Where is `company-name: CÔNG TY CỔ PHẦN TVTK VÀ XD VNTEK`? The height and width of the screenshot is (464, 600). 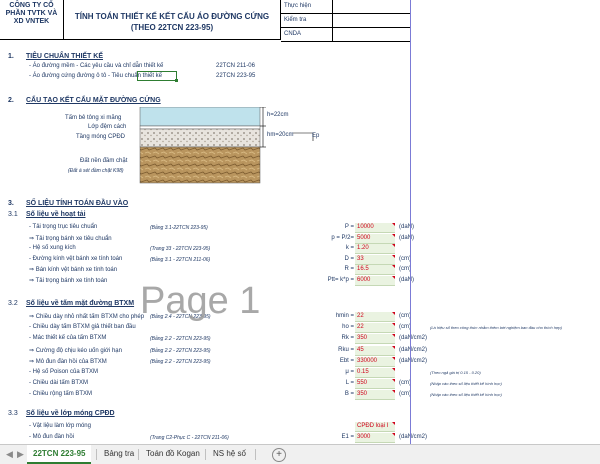
company-name: CÔNG TY CỔ PHẦN TVTK VÀ XD VNTEK is located at coordinates (32, 20).